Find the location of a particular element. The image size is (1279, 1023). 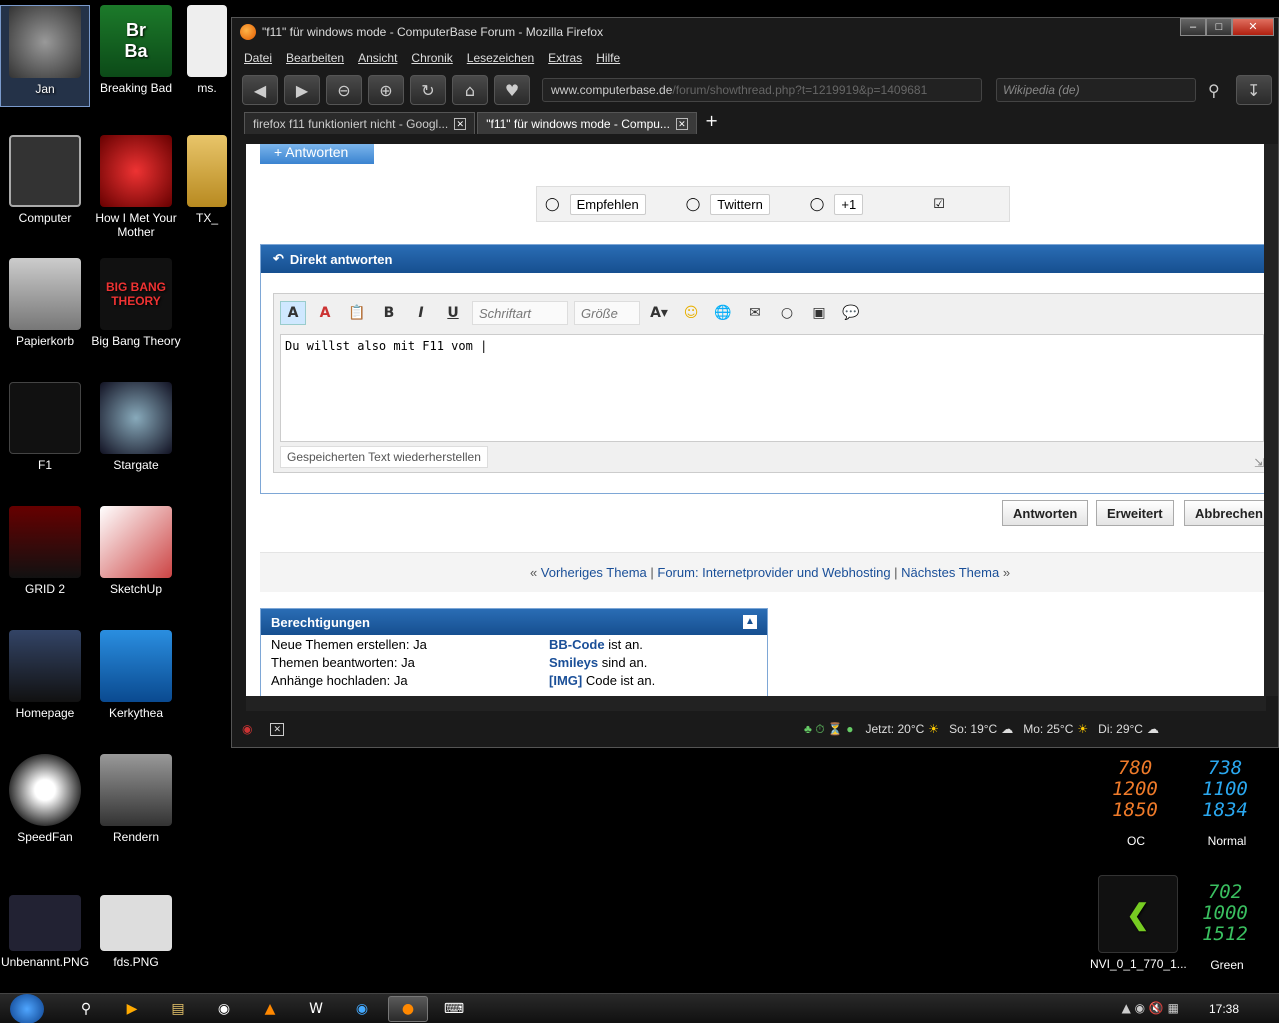

font-select: Schriftart is located at coordinates (520, 313).